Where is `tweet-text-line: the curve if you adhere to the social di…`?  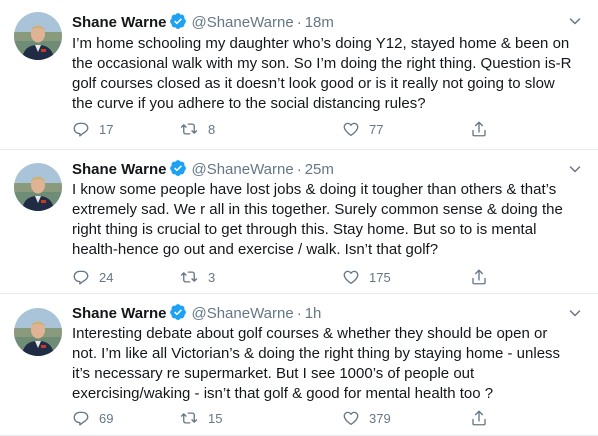 tweet-text-line: the curve if you adhere to the social di… is located at coordinates (249, 103).